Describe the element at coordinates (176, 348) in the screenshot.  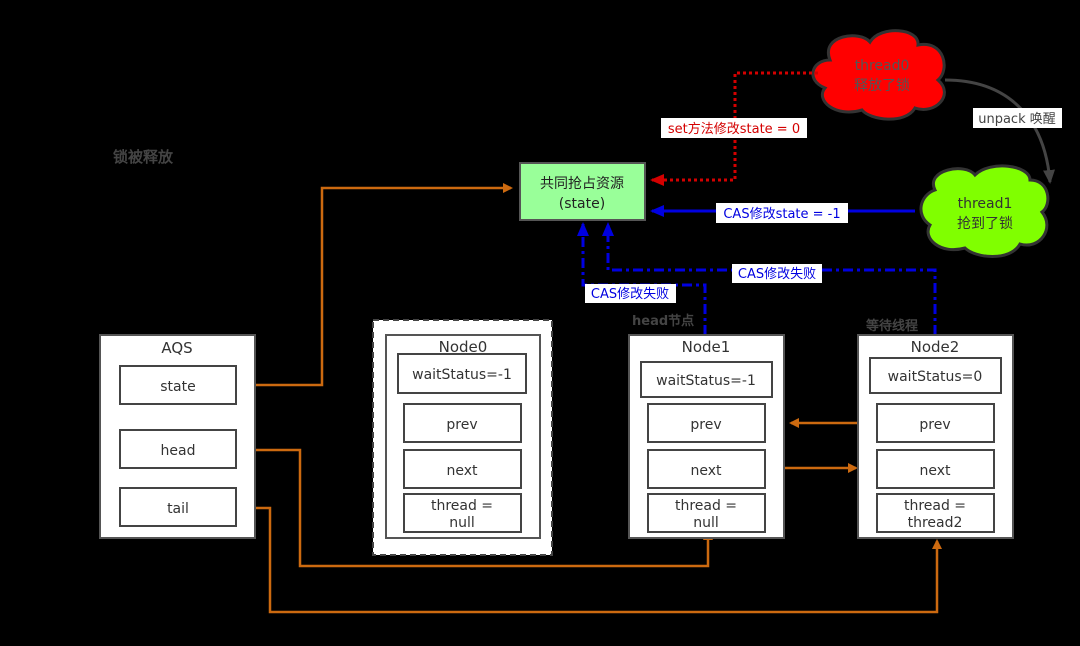
I see `svg-text: AQS` at that location.